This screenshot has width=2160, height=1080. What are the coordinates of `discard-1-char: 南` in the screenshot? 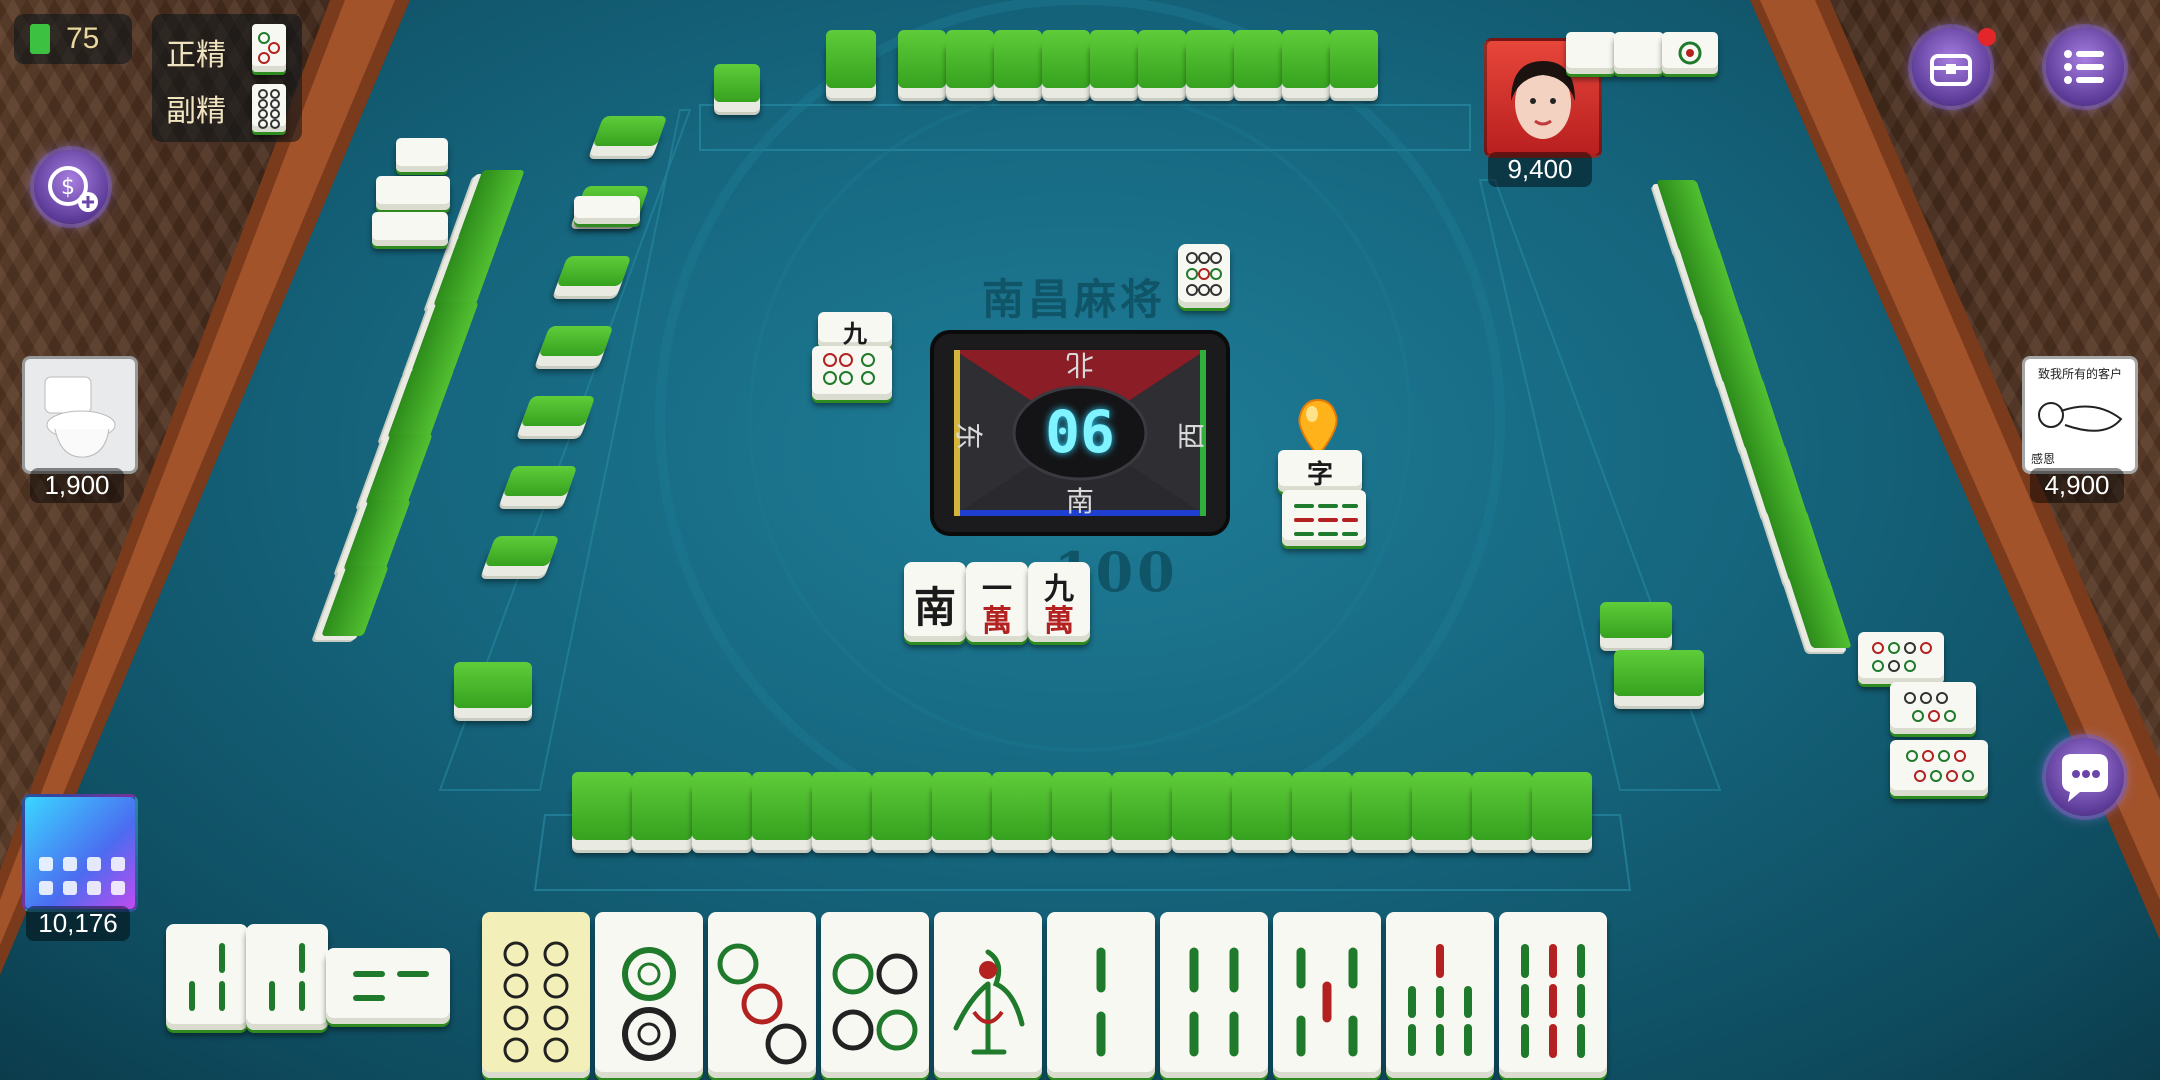 It's located at (934, 607).